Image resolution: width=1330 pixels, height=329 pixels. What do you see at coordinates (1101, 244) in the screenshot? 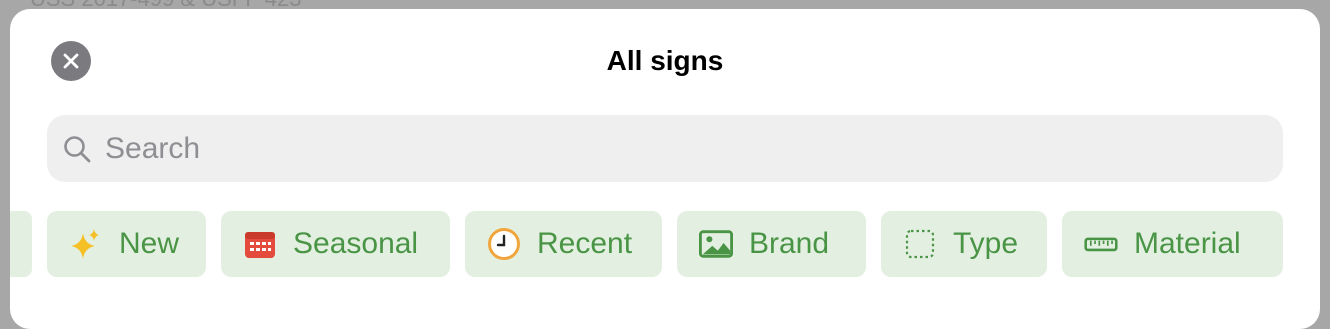
I see `ruler-icon` at bounding box center [1101, 244].